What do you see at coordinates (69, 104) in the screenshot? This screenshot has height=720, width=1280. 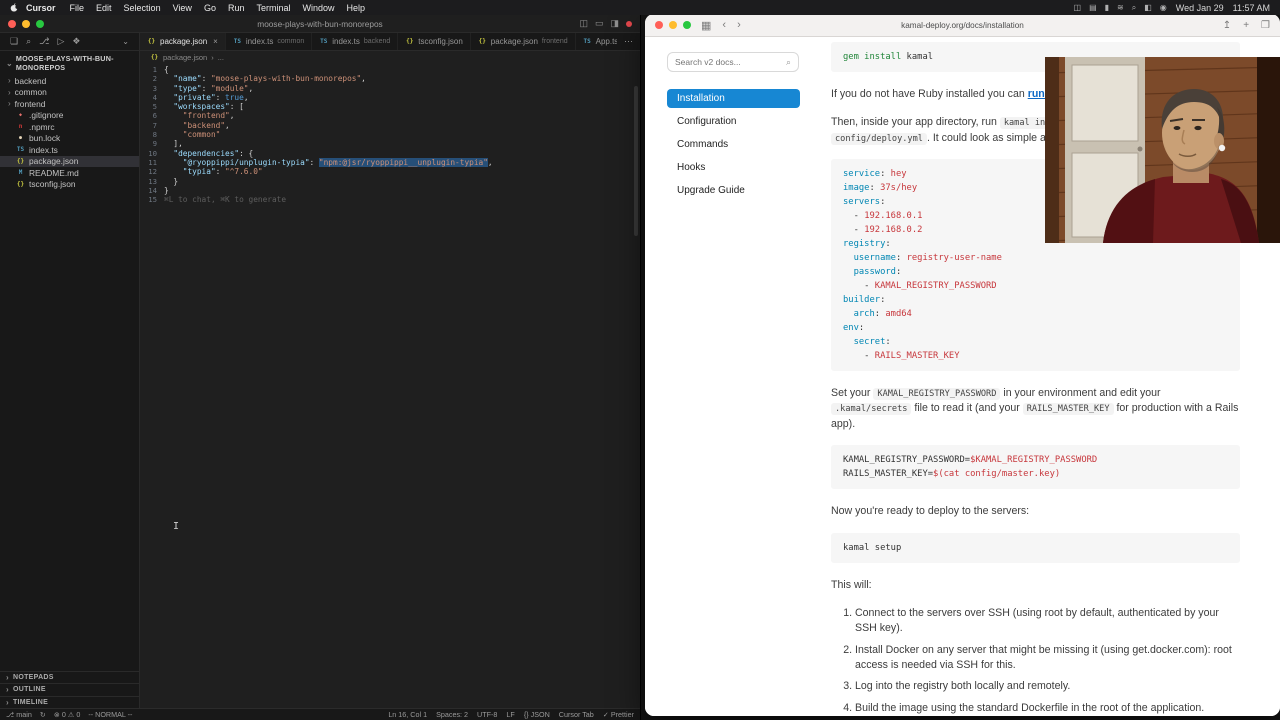 I see `explorer-item-frontend: › frontend` at bounding box center [69, 104].